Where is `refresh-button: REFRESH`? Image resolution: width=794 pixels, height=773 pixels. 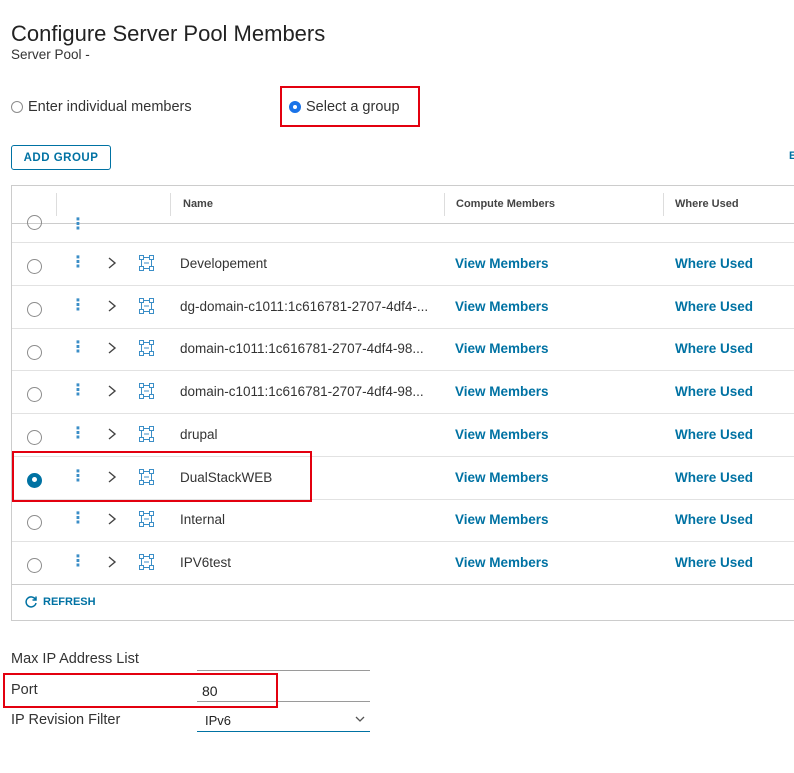 refresh-button: REFRESH is located at coordinates (60, 602).